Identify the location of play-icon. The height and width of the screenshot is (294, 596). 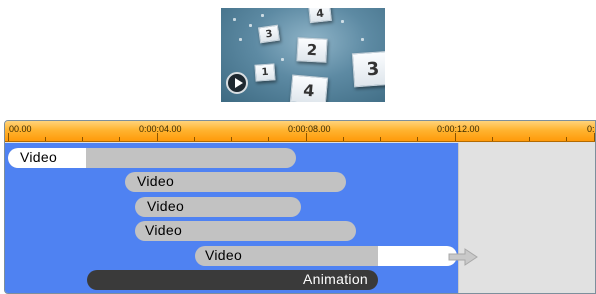
(237, 83).